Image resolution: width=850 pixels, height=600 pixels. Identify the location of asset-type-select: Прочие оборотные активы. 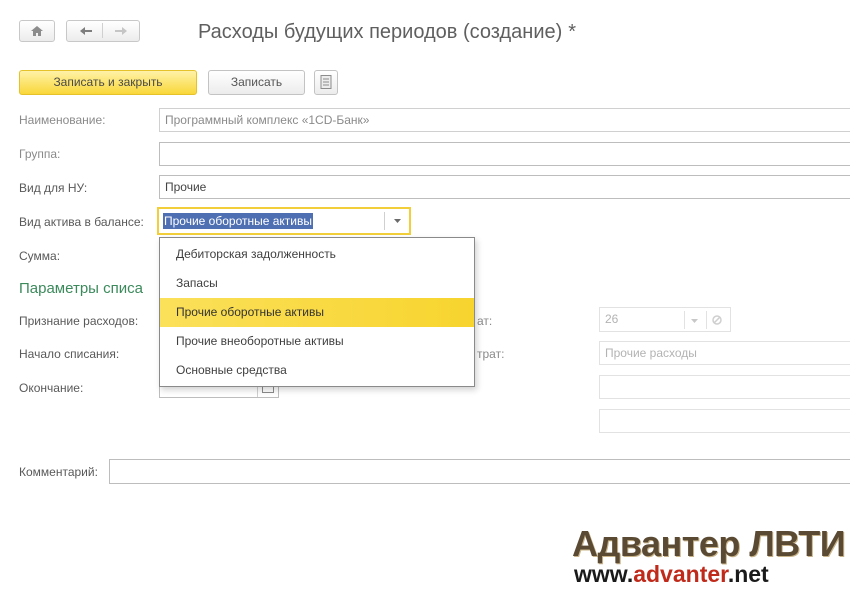
(284, 221).